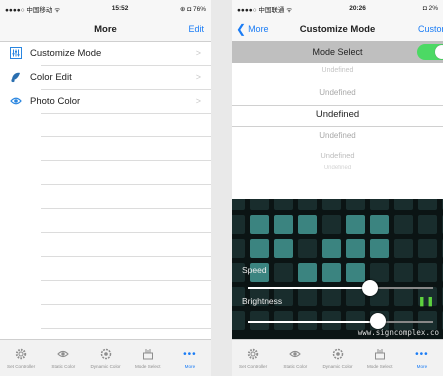  I want to click on brightness-slider-track, so click(340, 322).